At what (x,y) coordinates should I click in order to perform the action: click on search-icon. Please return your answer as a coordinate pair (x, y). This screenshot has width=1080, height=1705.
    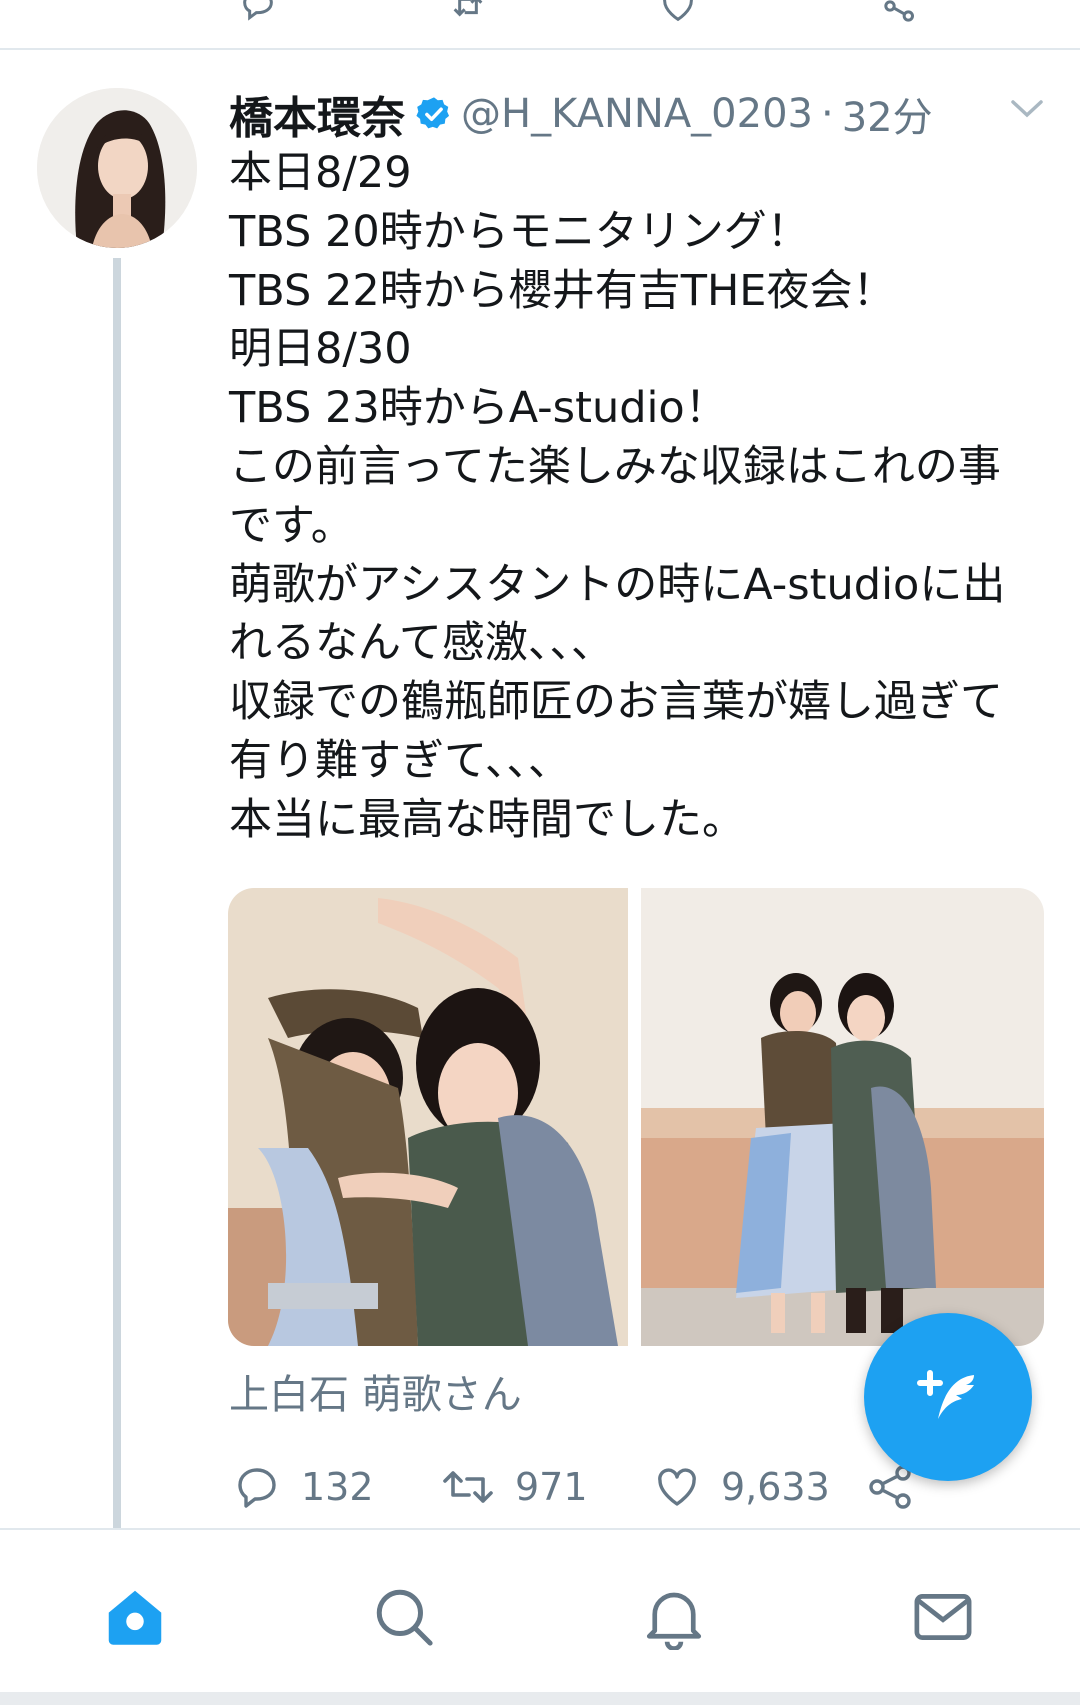
    Looking at the image, I should click on (404, 1617).